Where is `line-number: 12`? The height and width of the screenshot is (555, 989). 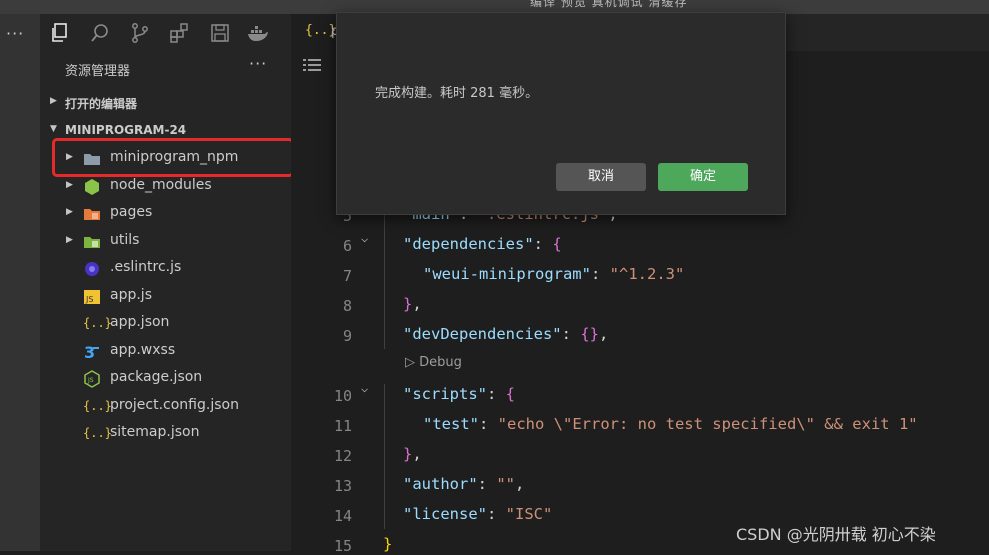 line-number: 12 is located at coordinates (342, 456).